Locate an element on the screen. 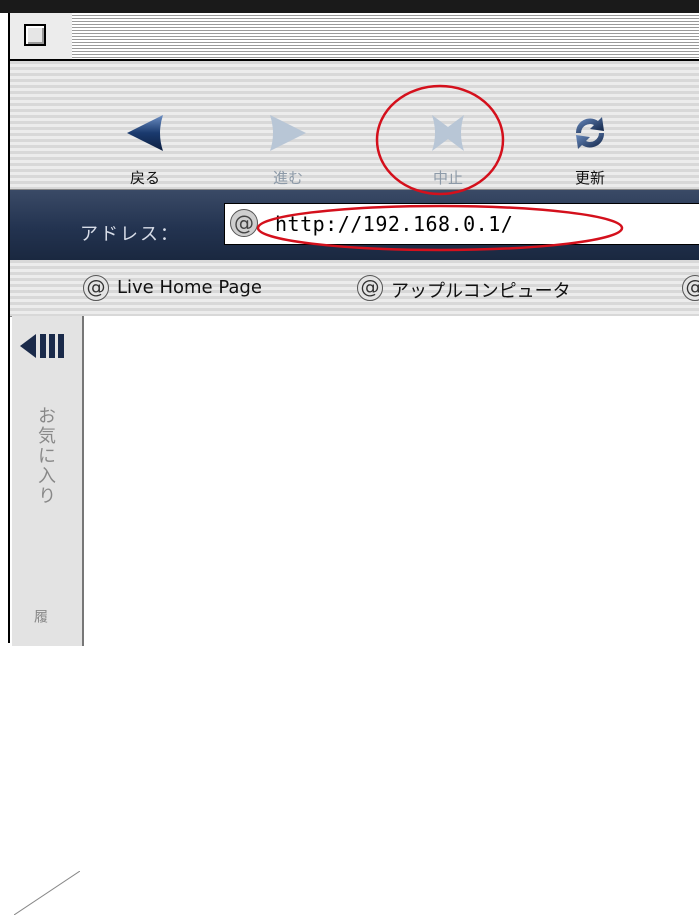 The image size is (699, 915). back-button: 戻る is located at coordinates (145, 129).